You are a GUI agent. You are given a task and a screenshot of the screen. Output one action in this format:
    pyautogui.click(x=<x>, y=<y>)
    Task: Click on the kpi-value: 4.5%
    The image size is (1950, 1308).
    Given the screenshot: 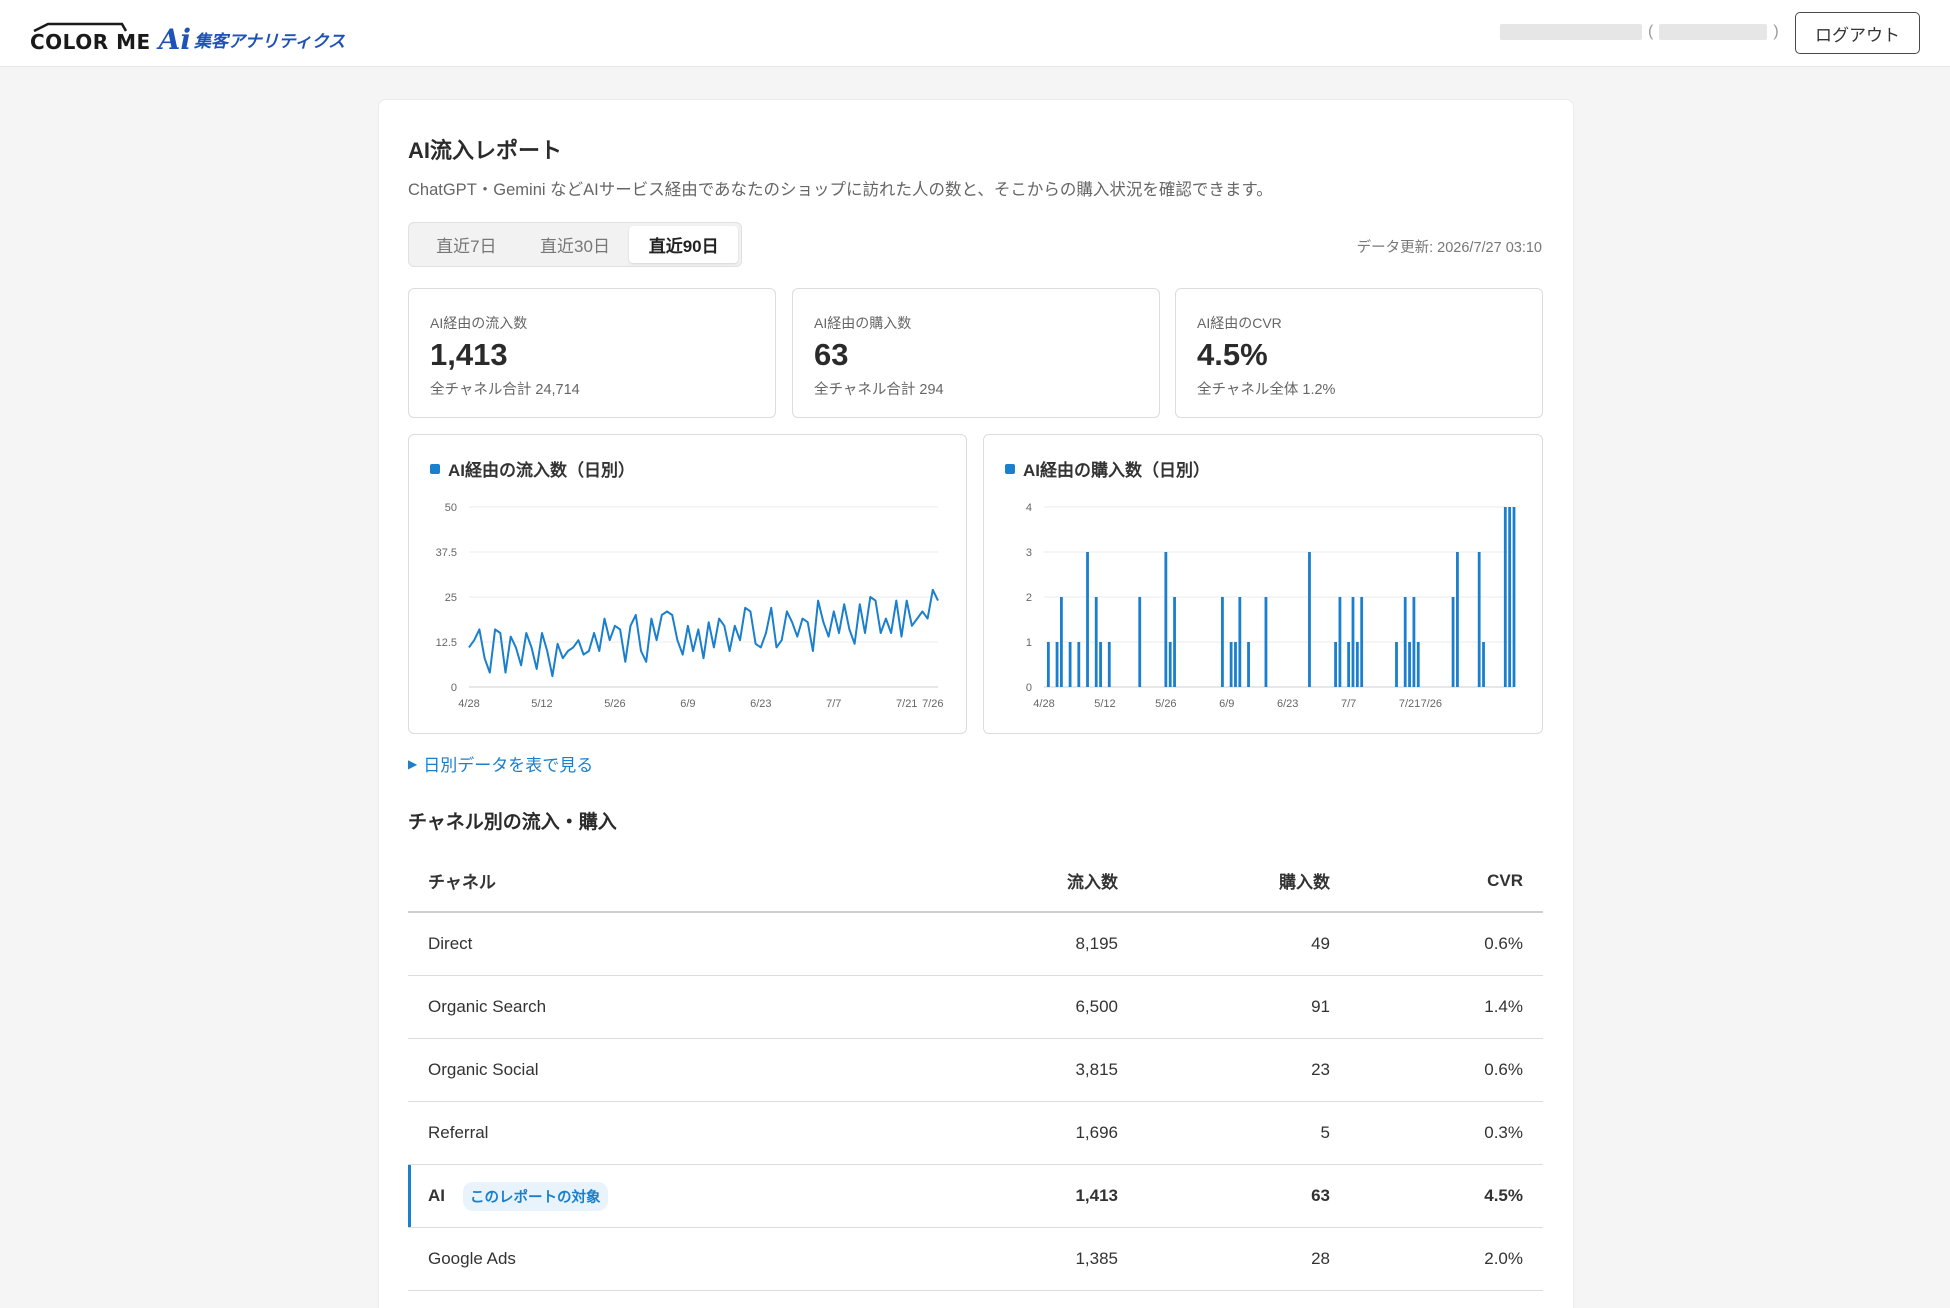 What is the action you would take?
    pyautogui.click(x=1232, y=354)
    